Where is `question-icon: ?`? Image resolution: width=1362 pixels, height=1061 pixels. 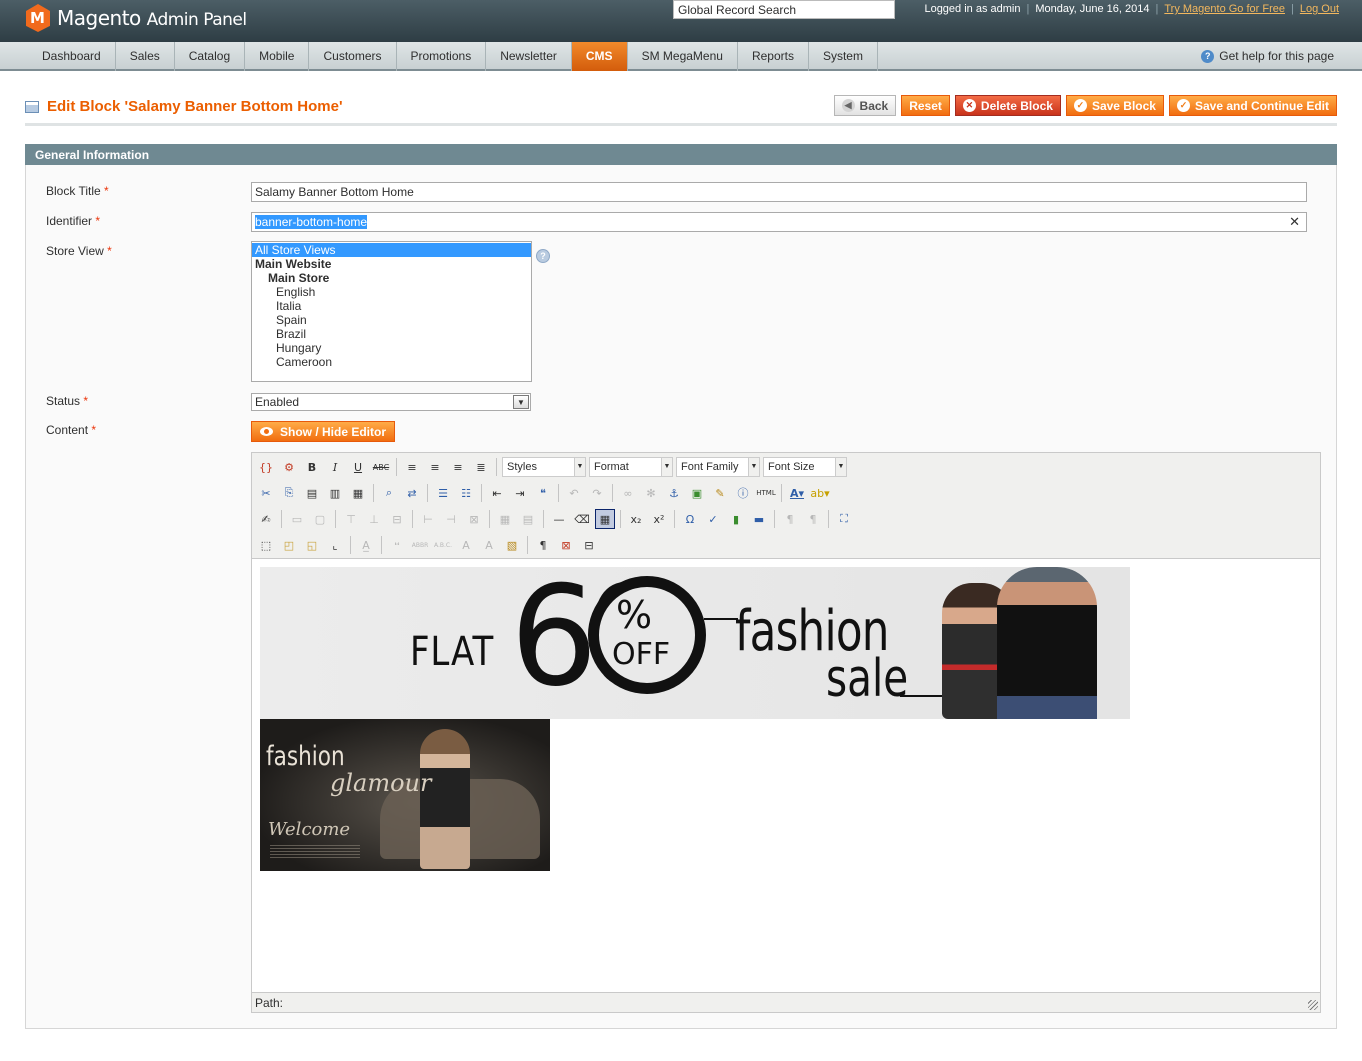 question-icon: ? is located at coordinates (543, 256).